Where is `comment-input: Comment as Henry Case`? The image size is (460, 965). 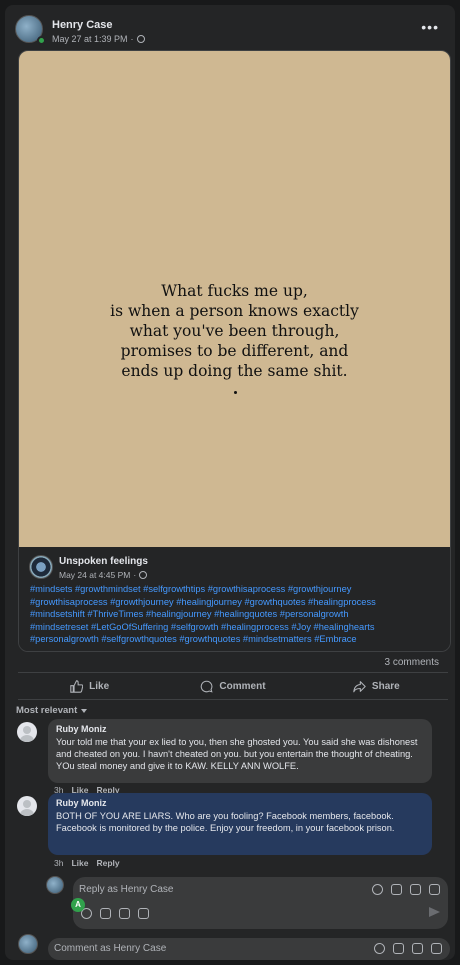
comment-input: Comment as Henry Case is located at coordinates (249, 949).